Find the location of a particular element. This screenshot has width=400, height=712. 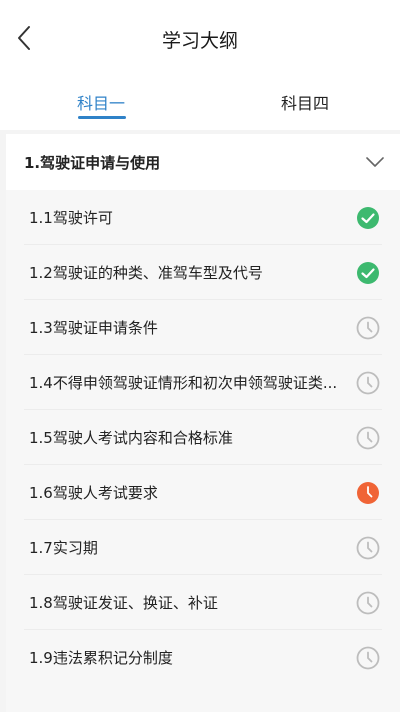

item-label: 1.6驾驶人考试要求 is located at coordinates (93, 493).